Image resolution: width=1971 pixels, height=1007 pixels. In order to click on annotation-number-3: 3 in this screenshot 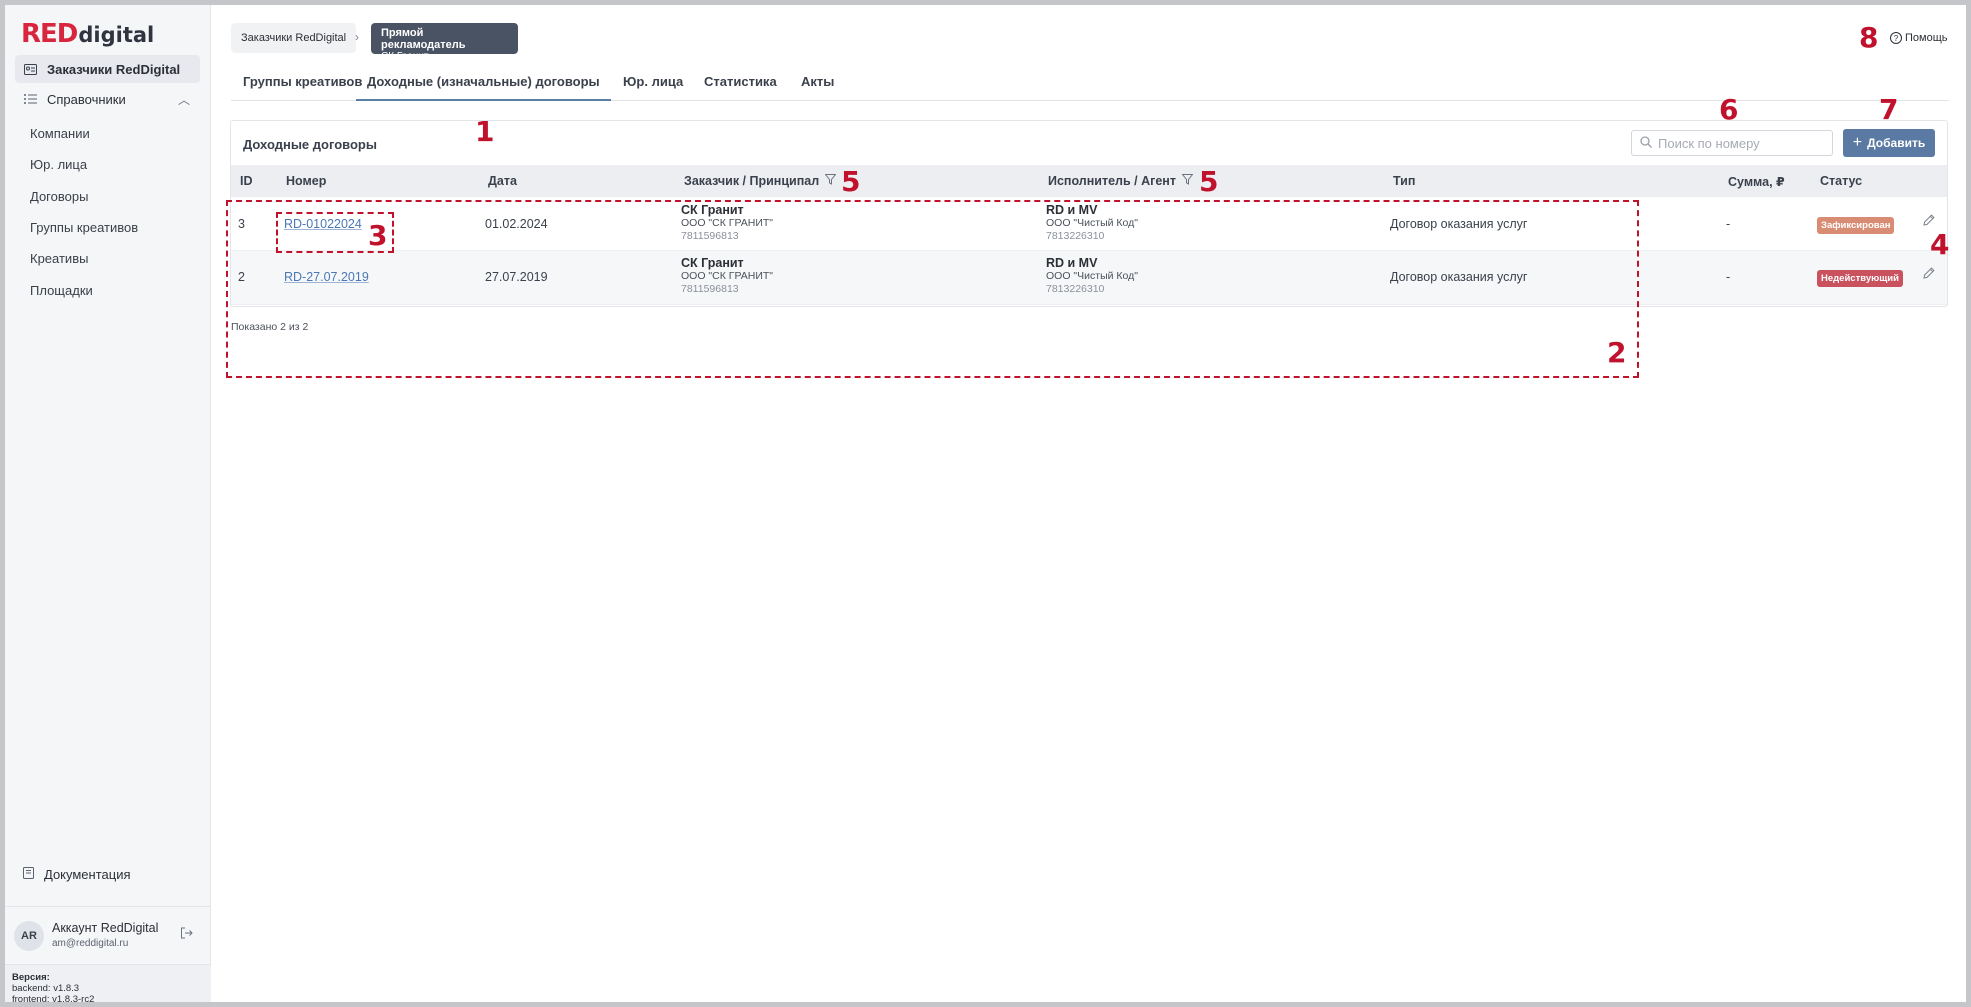, I will do `click(378, 235)`.